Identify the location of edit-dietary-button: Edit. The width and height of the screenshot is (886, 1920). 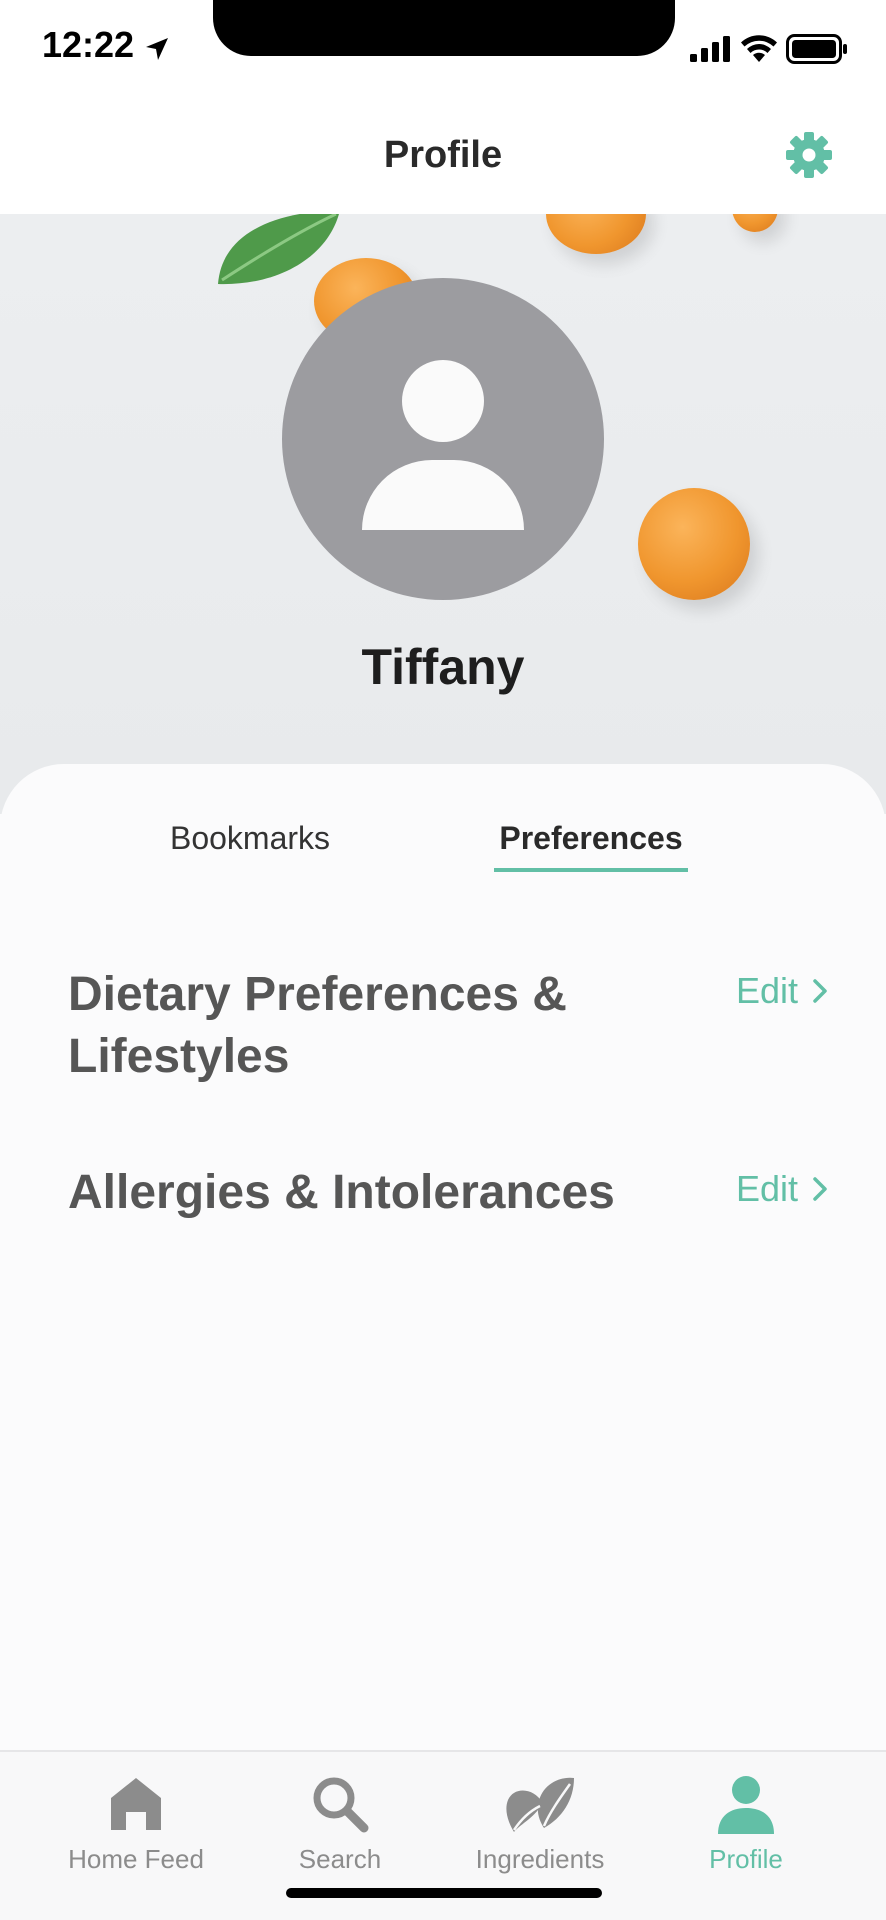
(782, 991).